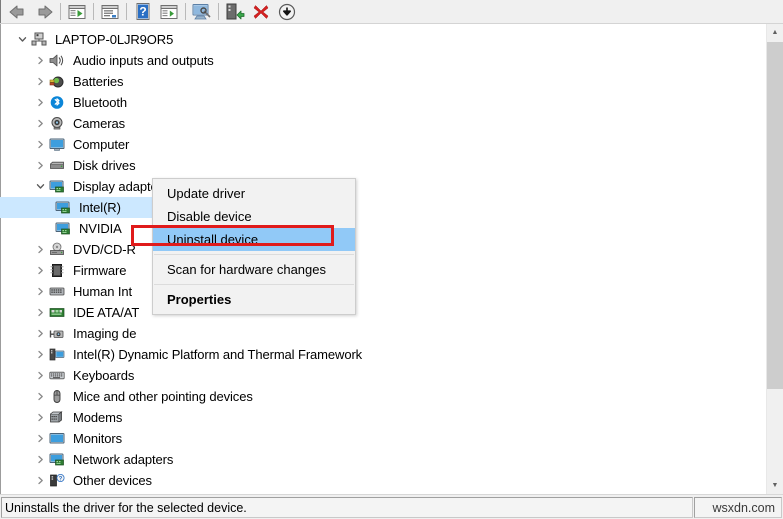  Describe the element at coordinates (98, 417) in the screenshot. I see `tree-item-label: Modems` at that location.